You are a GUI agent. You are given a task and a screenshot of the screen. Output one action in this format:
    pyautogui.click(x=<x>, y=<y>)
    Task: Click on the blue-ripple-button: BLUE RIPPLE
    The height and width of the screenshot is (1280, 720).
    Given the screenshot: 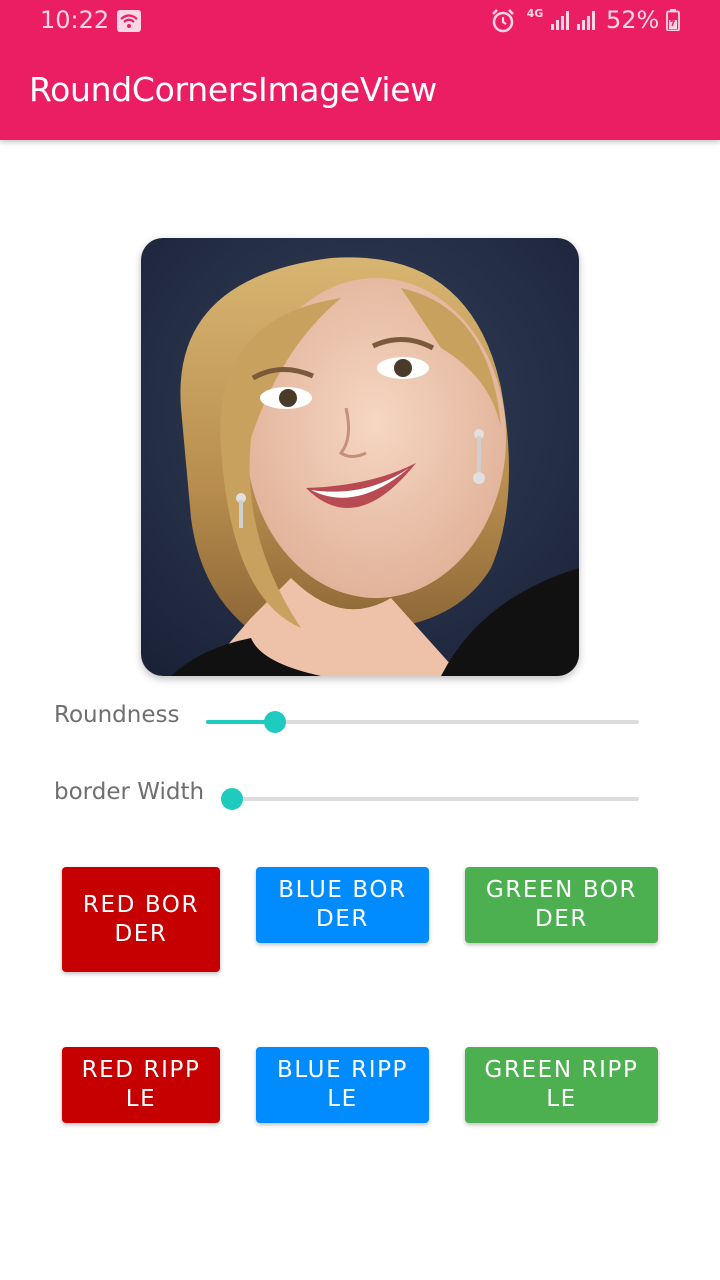 What is the action you would take?
    pyautogui.click(x=342, y=1085)
    